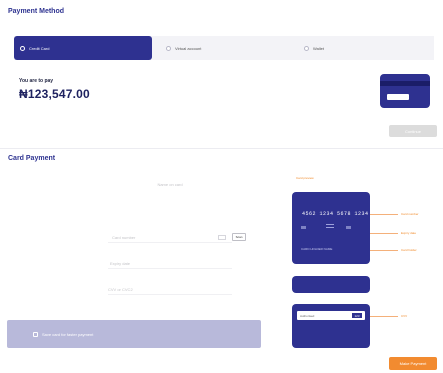 This screenshot has width=443, height=373. What do you see at coordinates (409, 250) in the screenshot?
I see `callout-holder: Card holder` at bounding box center [409, 250].